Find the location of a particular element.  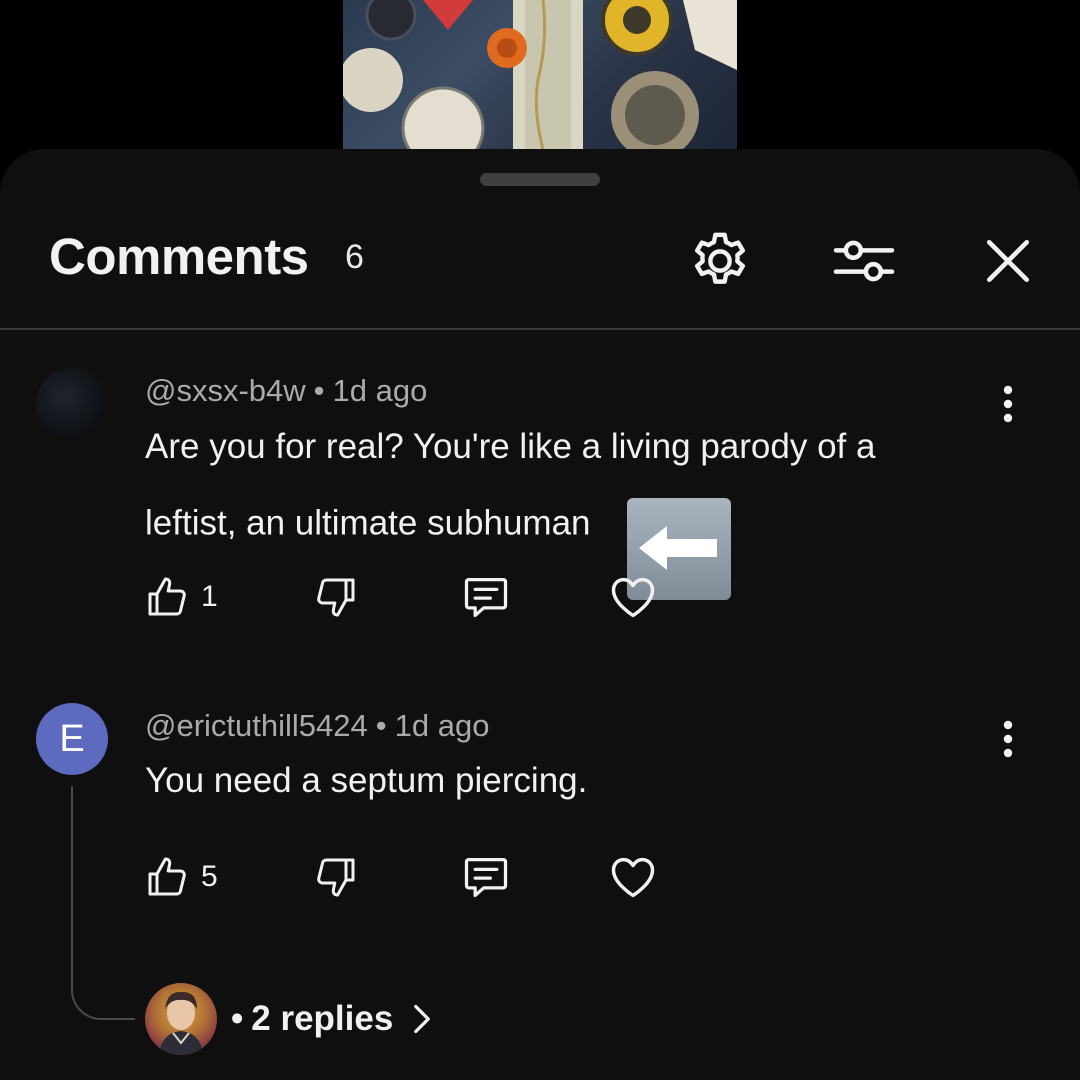

thread-connector is located at coordinates (103, 903).